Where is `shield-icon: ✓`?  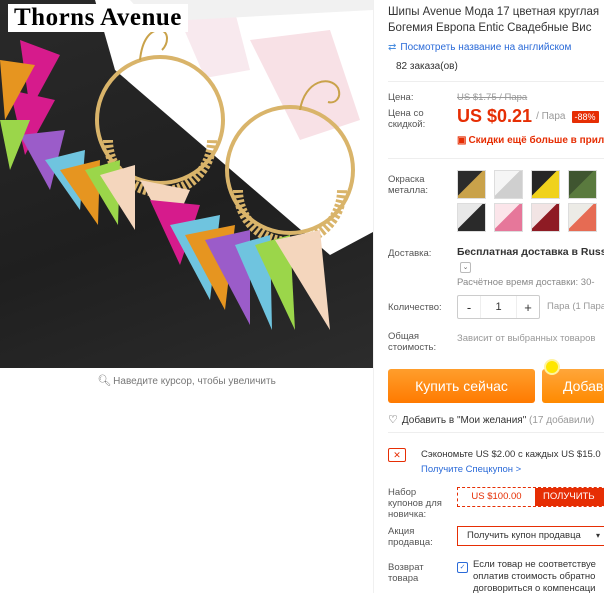
shield-icon: ✓ is located at coordinates (462, 567).